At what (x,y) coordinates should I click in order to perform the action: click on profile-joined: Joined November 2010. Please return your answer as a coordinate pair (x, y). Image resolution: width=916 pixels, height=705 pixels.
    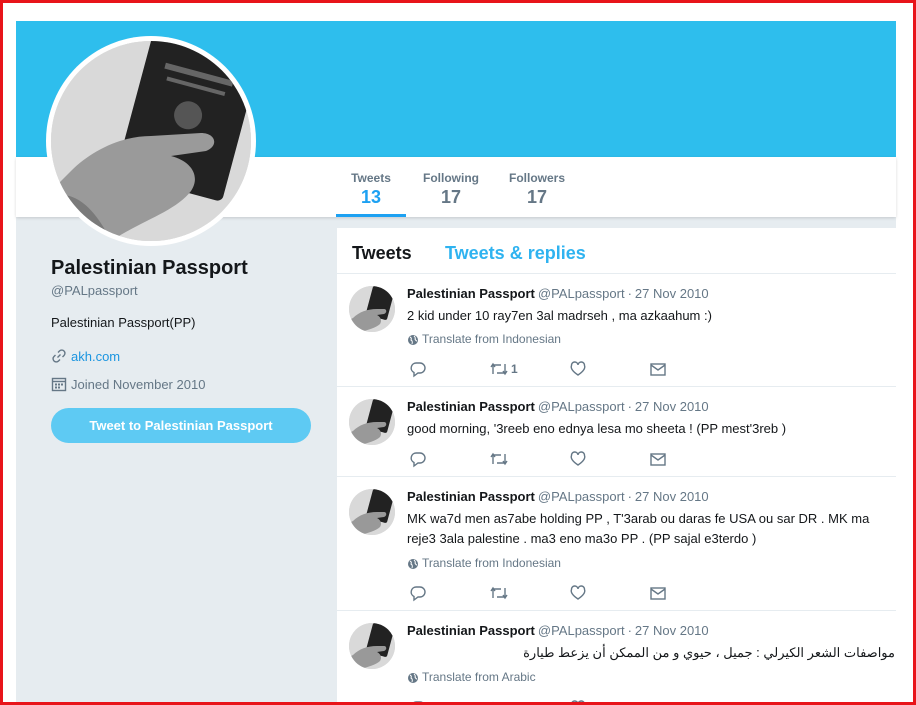
    Looking at the image, I should click on (138, 384).